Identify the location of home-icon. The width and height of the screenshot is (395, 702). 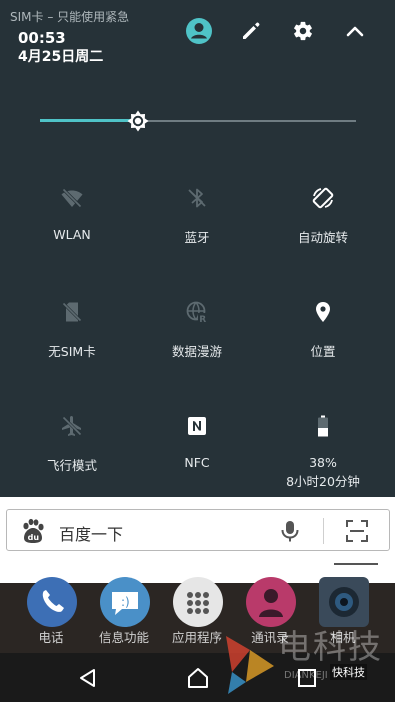
(198, 678).